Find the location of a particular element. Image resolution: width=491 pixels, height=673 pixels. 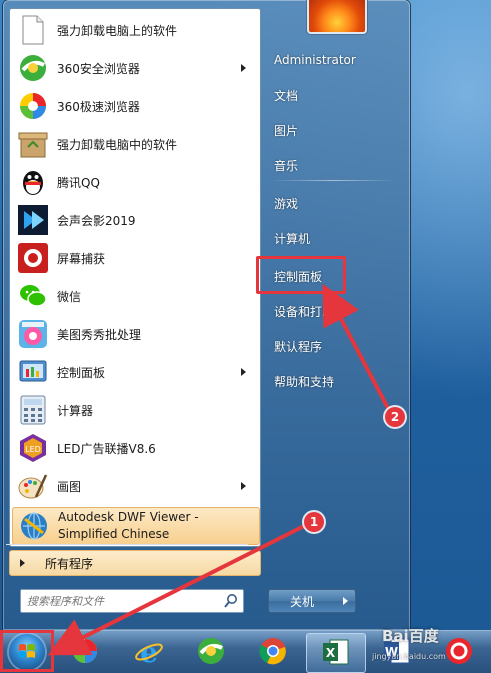

start-button-highlight is located at coordinates (27, 651).